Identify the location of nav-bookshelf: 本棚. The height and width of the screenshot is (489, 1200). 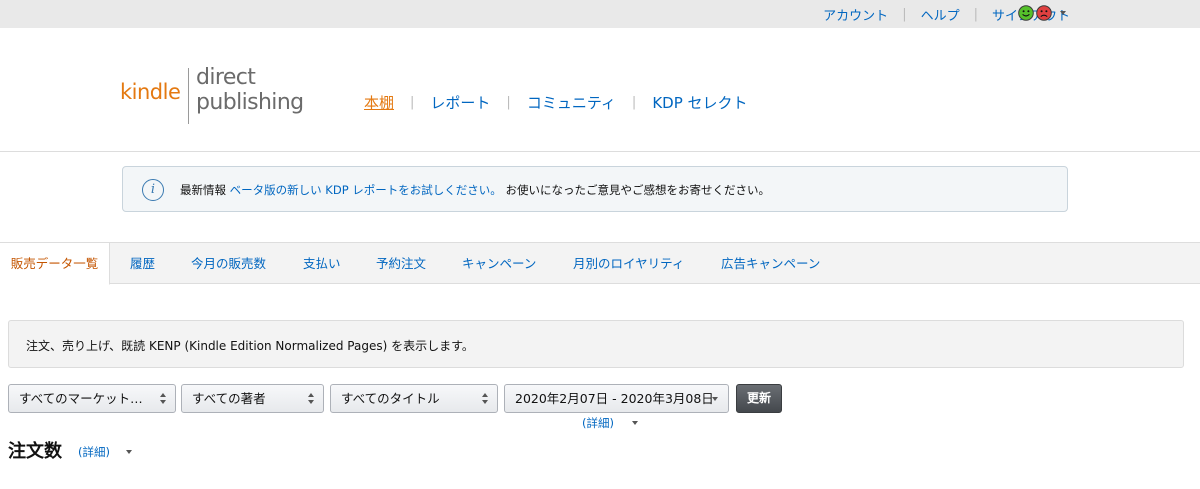
(379, 102).